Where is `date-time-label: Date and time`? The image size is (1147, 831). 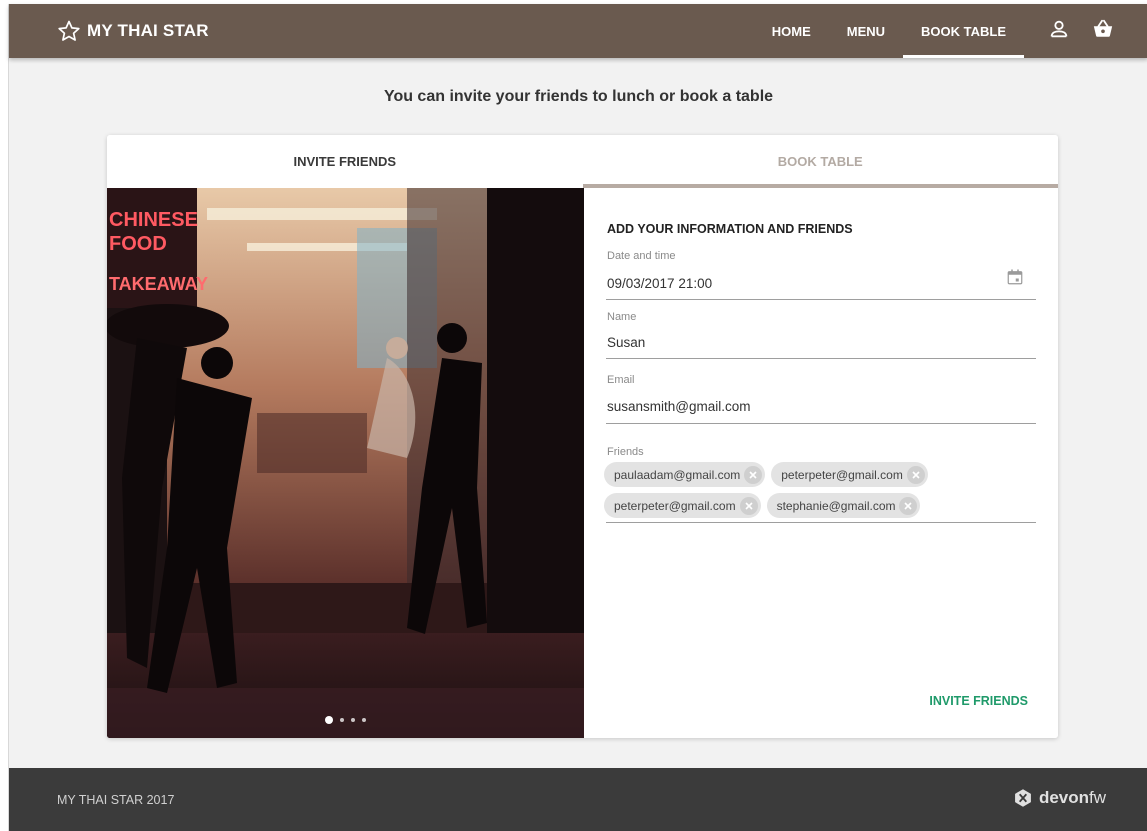 date-time-label: Date and time is located at coordinates (641, 256).